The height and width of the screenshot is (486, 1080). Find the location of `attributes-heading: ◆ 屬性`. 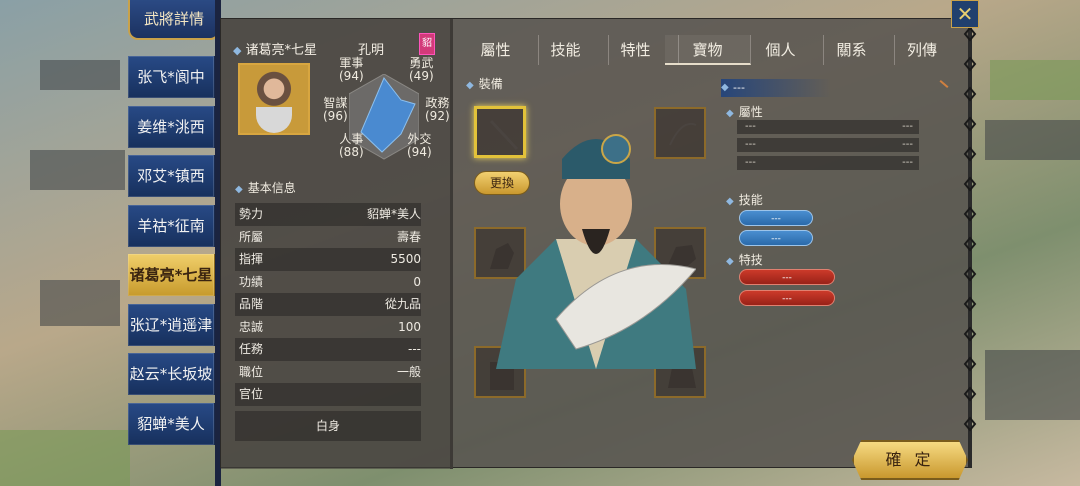

attributes-heading: ◆ 屬性 is located at coordinates (744, 112).